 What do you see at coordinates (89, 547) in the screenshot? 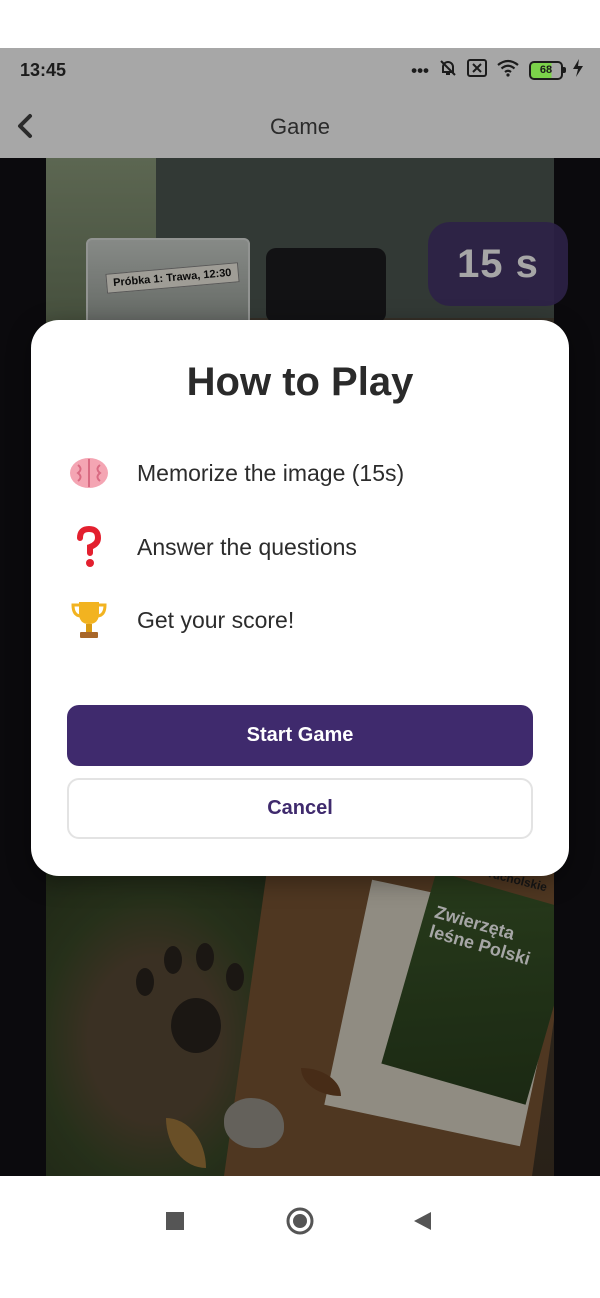
I see `question-mark-icon` at bounding box center [89, 547].